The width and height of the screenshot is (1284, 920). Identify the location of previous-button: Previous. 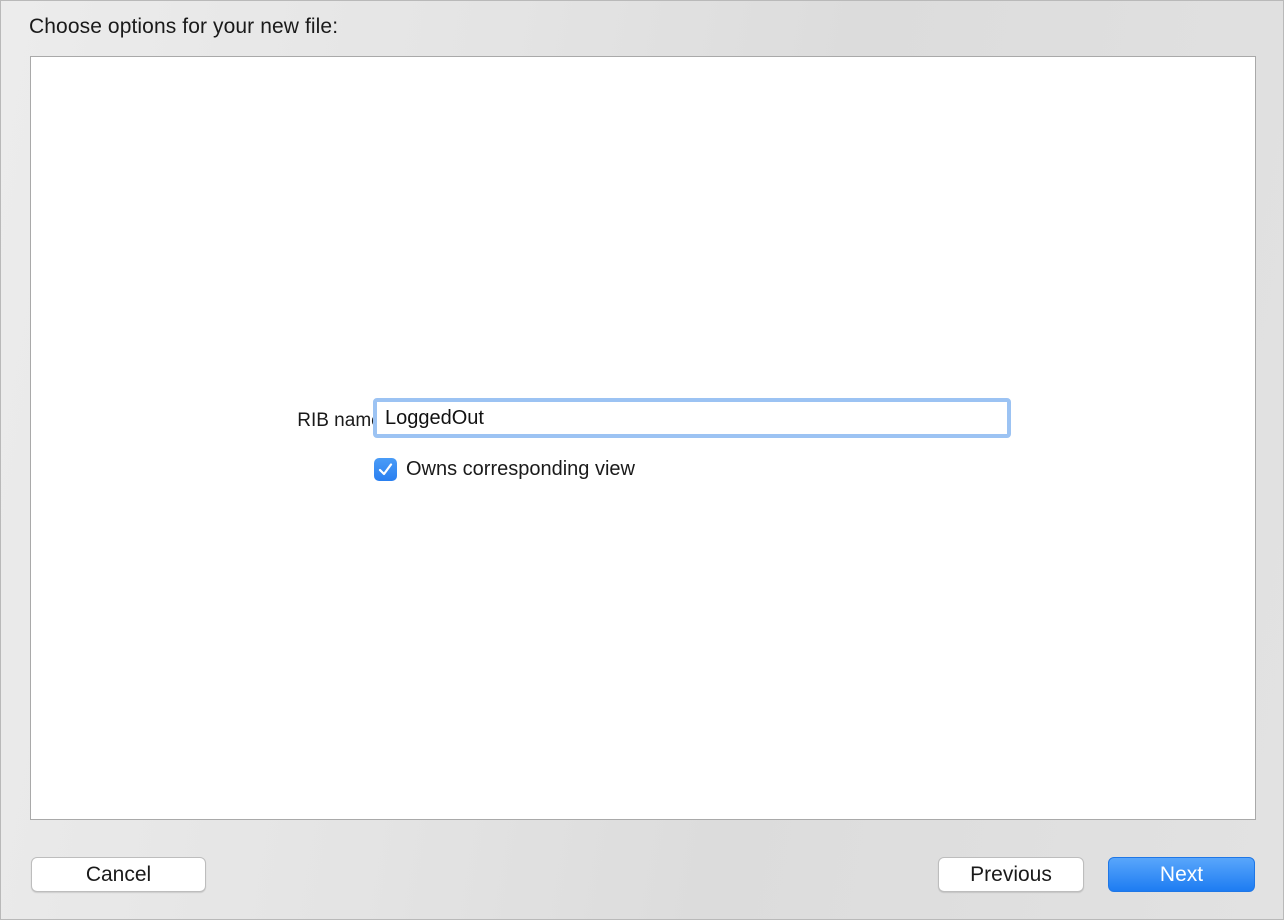
(1011, 874).